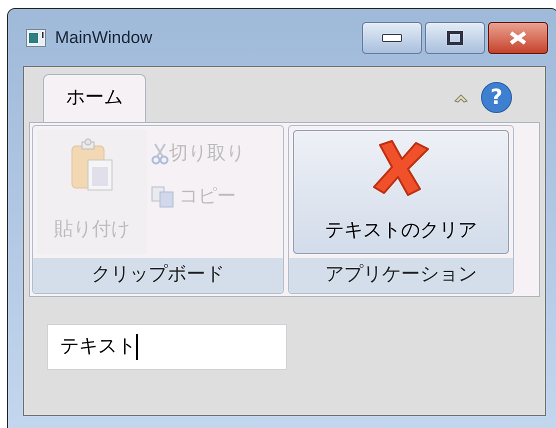 The height and width of the screenshot is (428, 556). I want to click on scissors-icon, so click(160, 154).